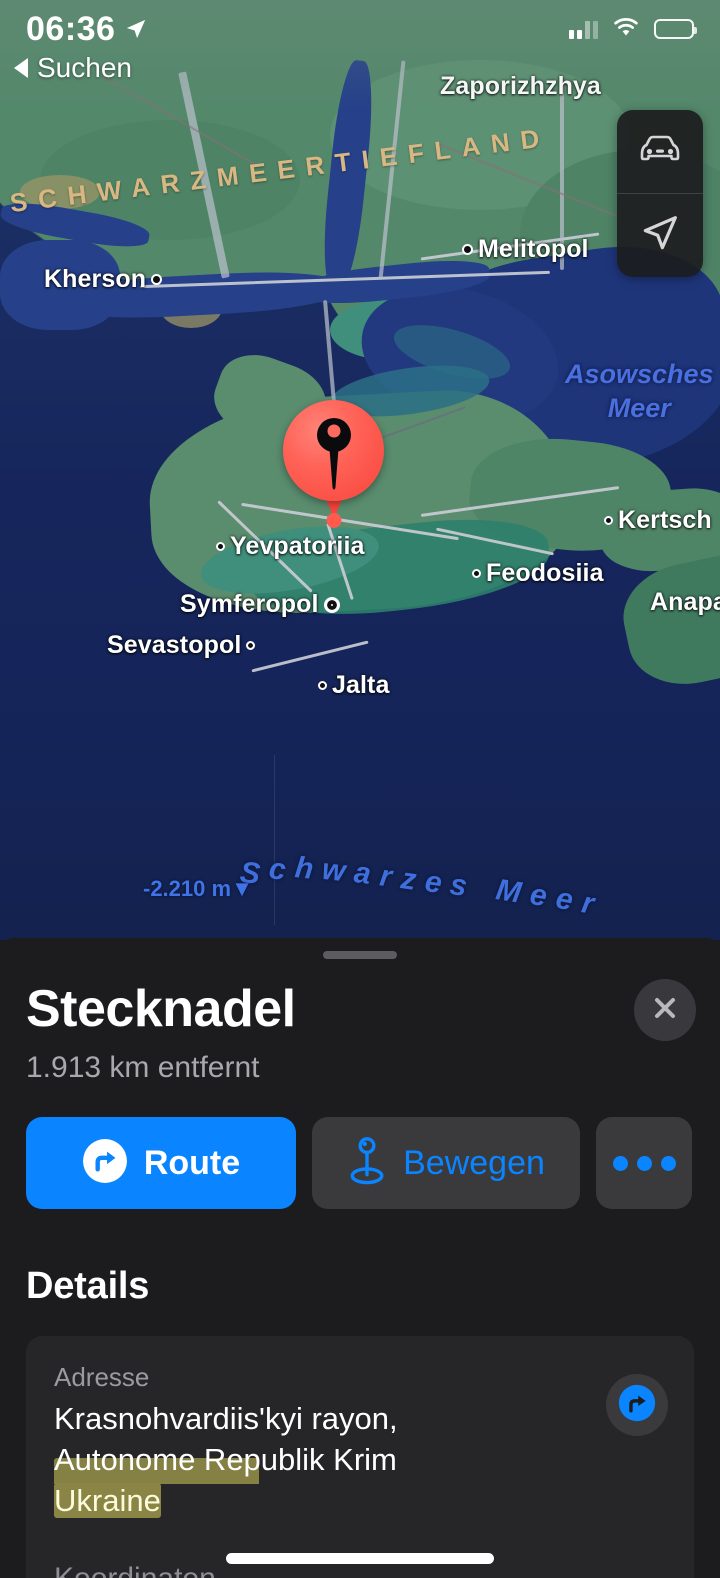  I want to click on status-clock-group: 06:36, so click(86, 29).